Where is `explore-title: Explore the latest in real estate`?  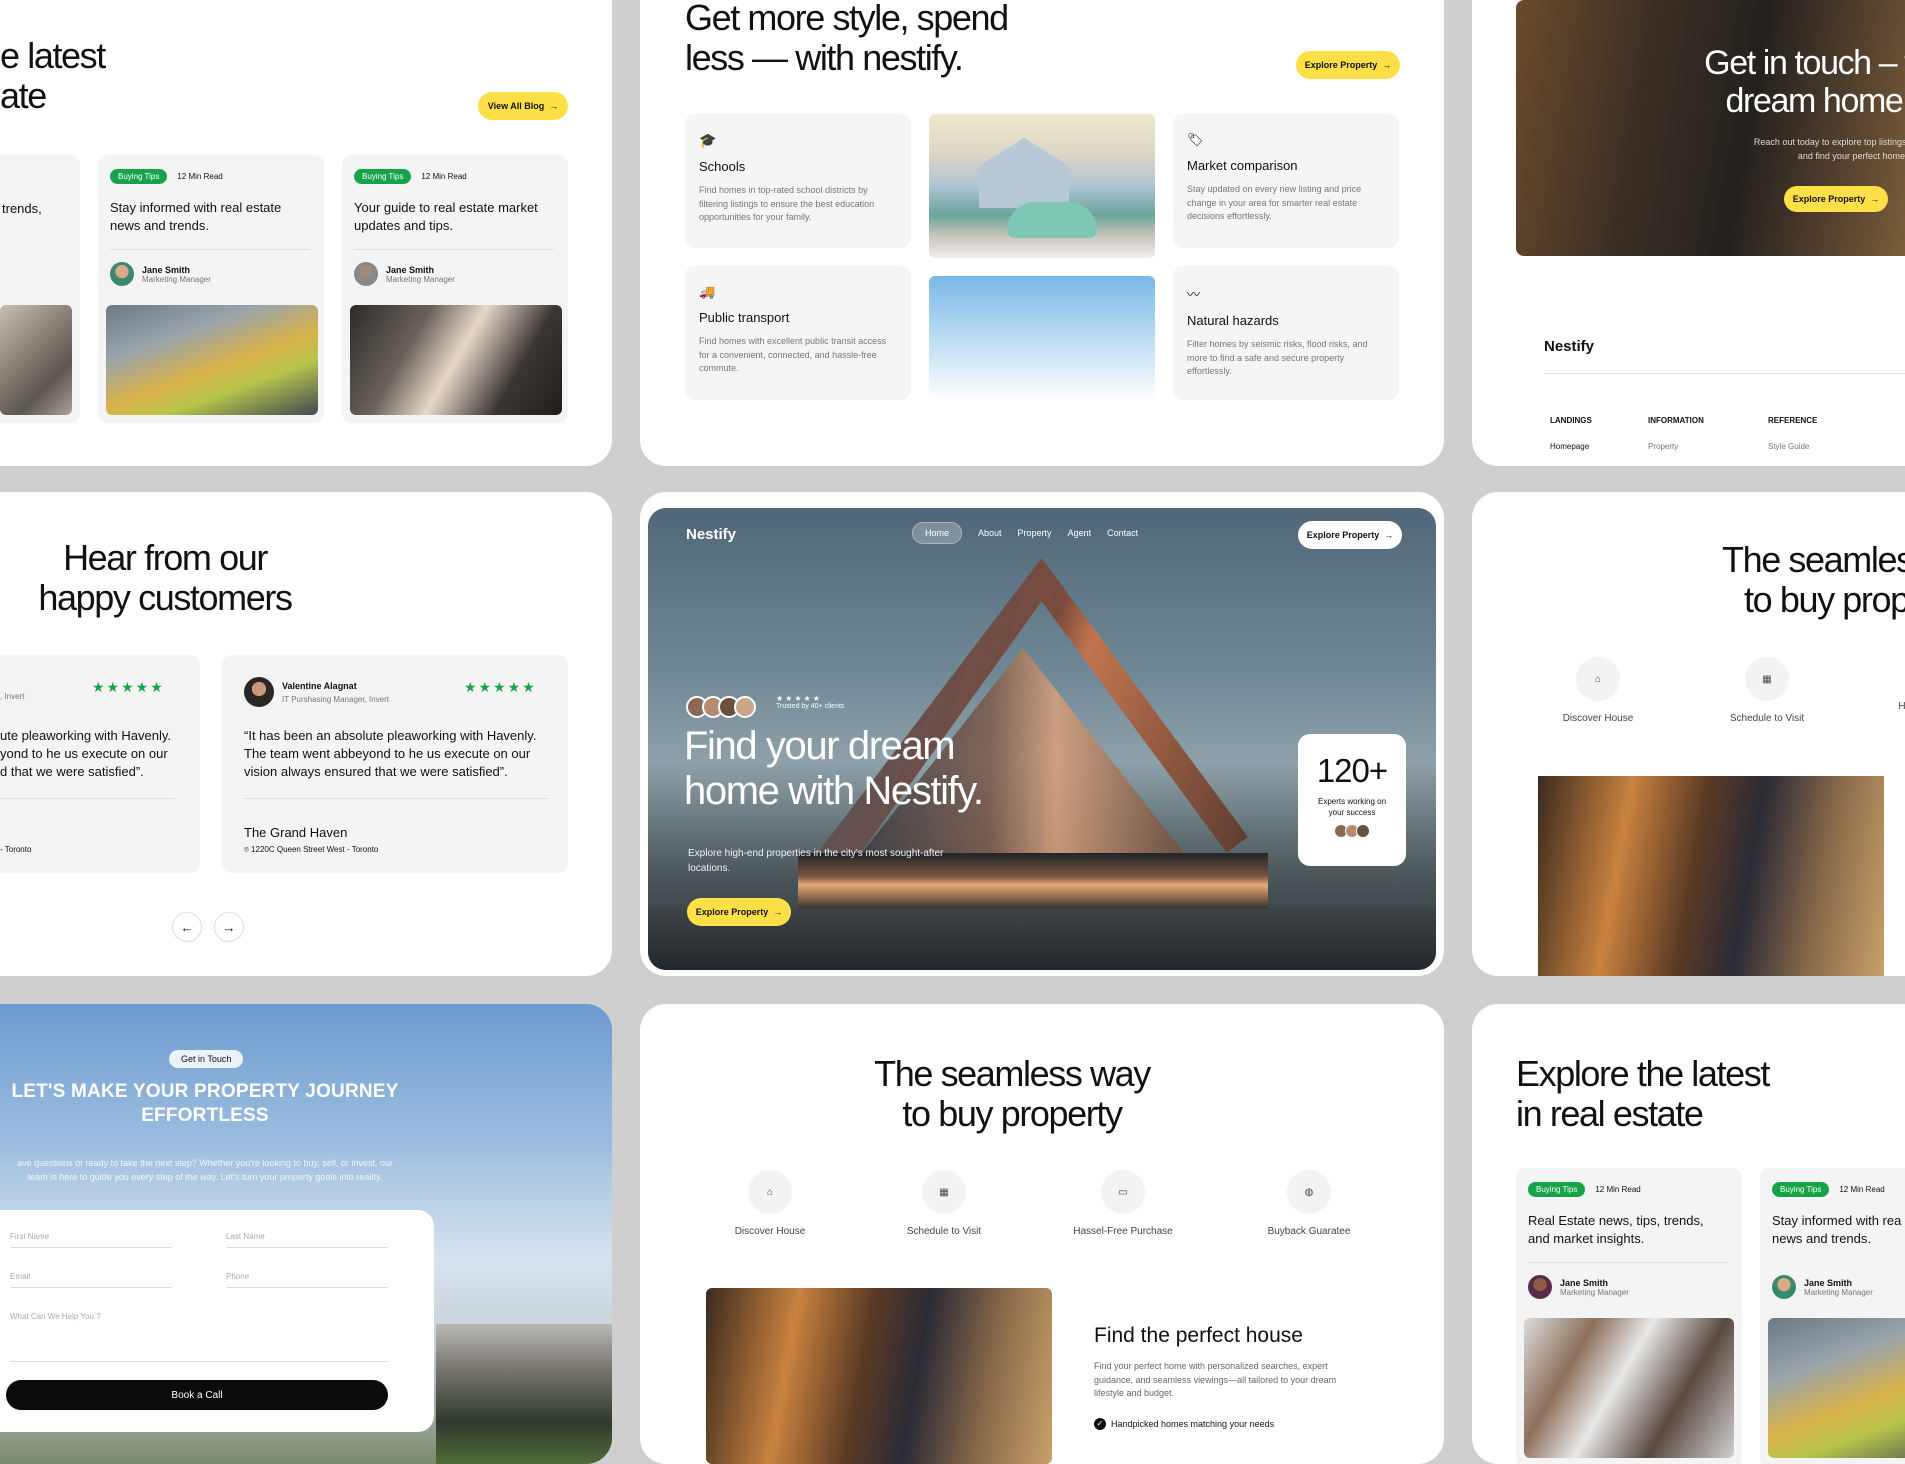
explore-title: Explore the latest in real estate is located at coordinates (1643, 1094).